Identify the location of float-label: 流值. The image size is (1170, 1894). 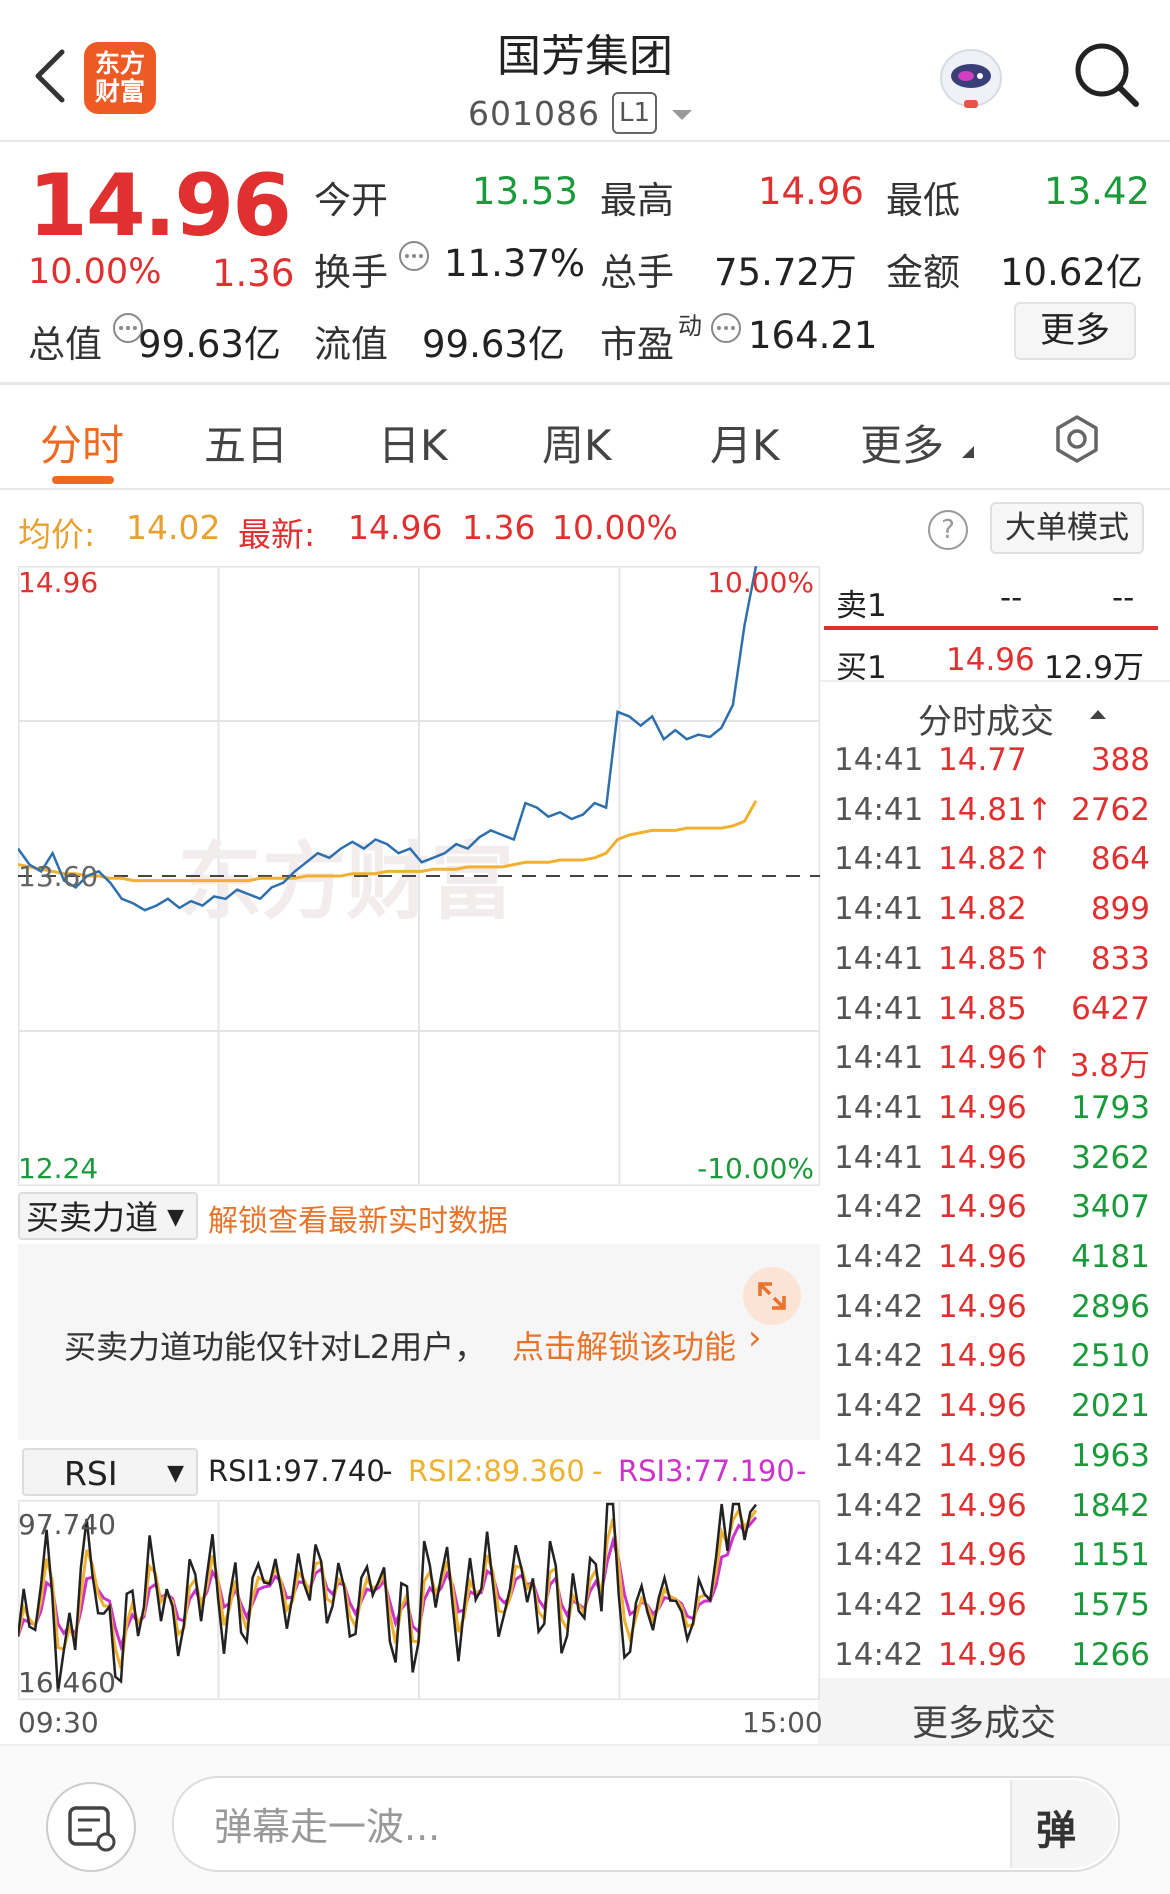
(351, 344).